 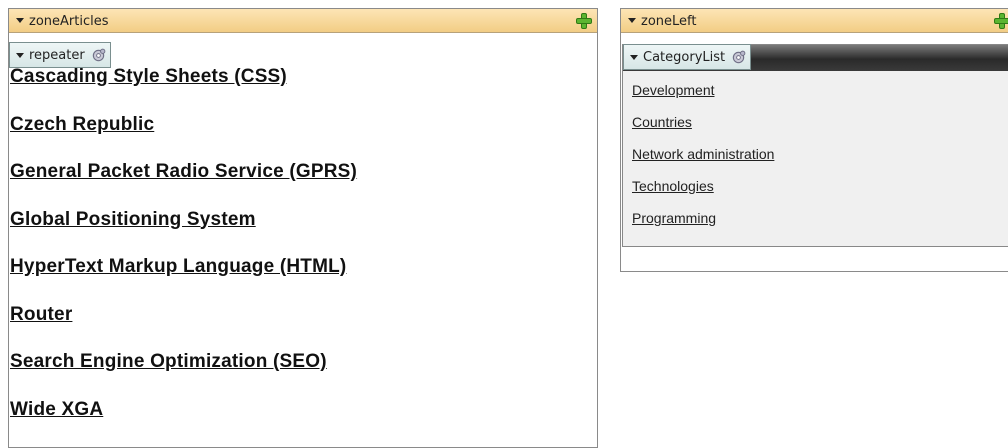 I want to click on list-item: Global Positioning System, so click(x=302, y=233).